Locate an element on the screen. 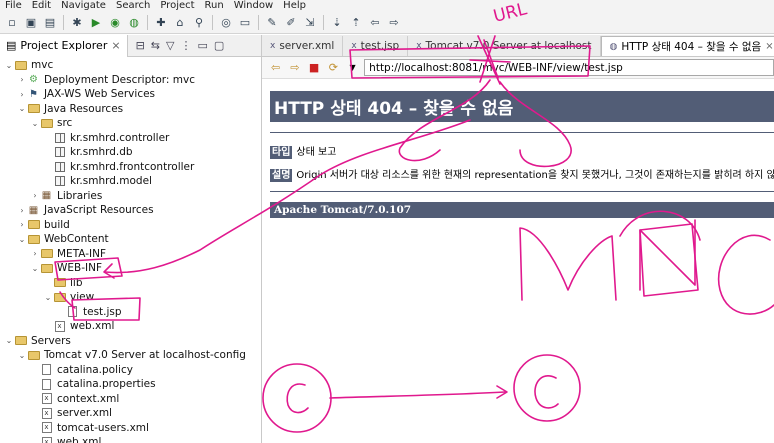 Image resolution: width=774 pixels, height=443 pixels. open-type-icon: ⌂ is located at coordinates (180, 23).